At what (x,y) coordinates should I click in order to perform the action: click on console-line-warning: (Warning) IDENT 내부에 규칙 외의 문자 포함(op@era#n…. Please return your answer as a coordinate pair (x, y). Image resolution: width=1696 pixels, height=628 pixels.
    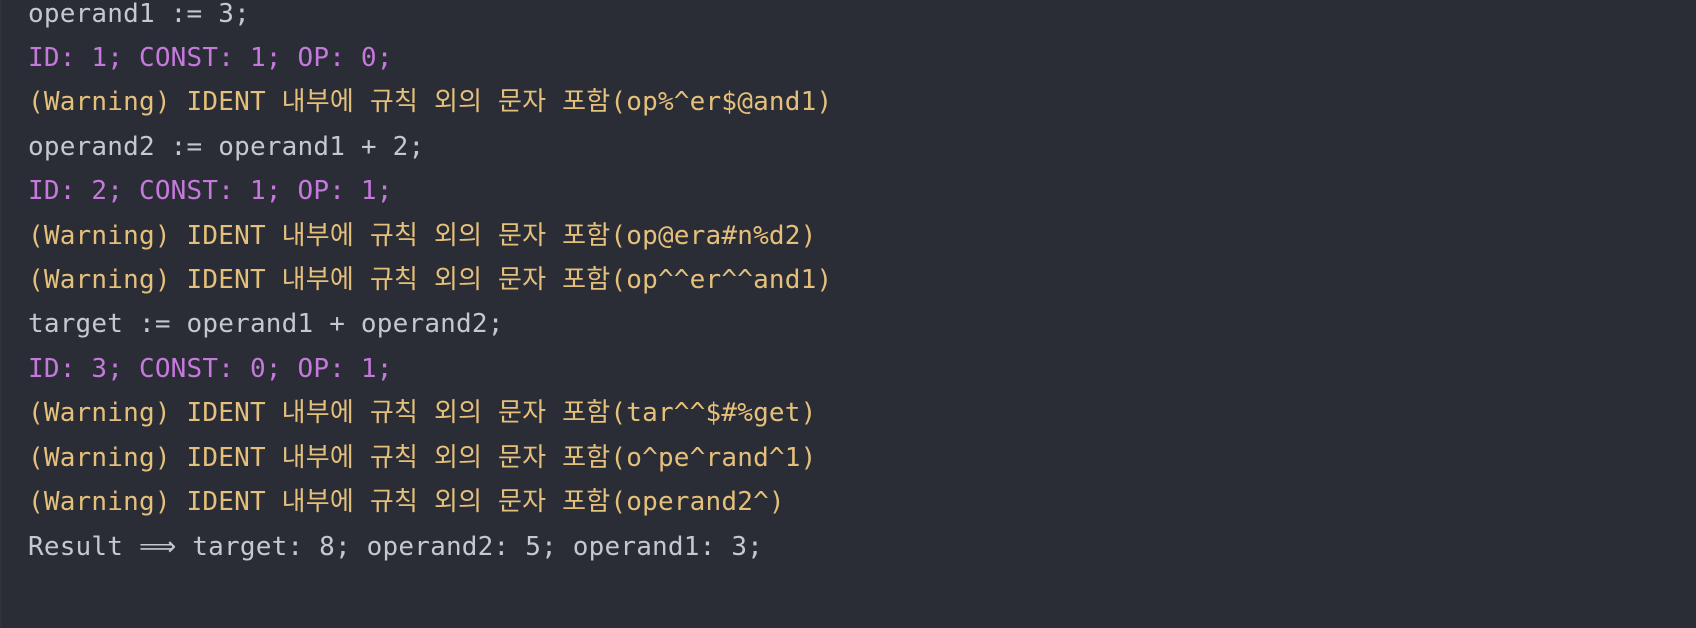
    Looking at the image, I should click on (422, 236).